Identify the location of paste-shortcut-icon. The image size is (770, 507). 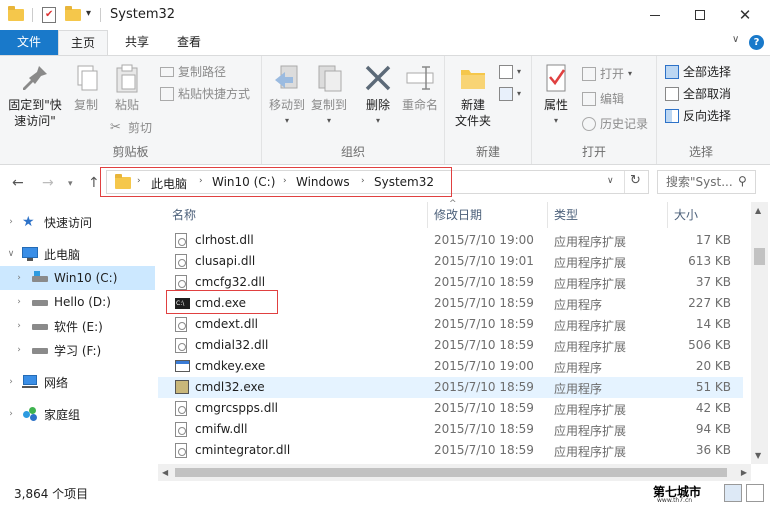
(167, 94).